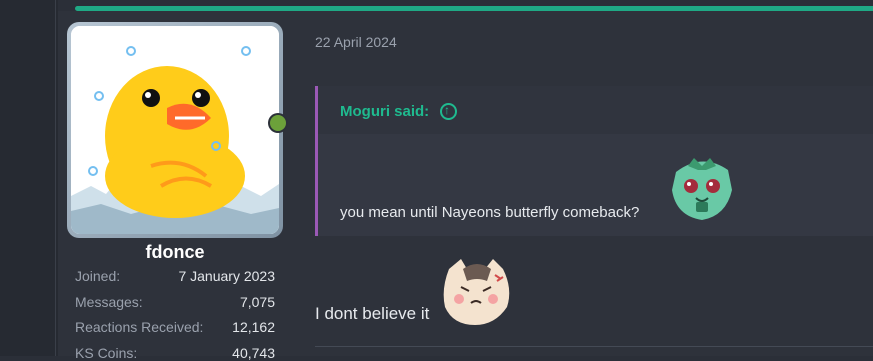  I want to click on stat-label: Reactions Received:, so click(139, 327).